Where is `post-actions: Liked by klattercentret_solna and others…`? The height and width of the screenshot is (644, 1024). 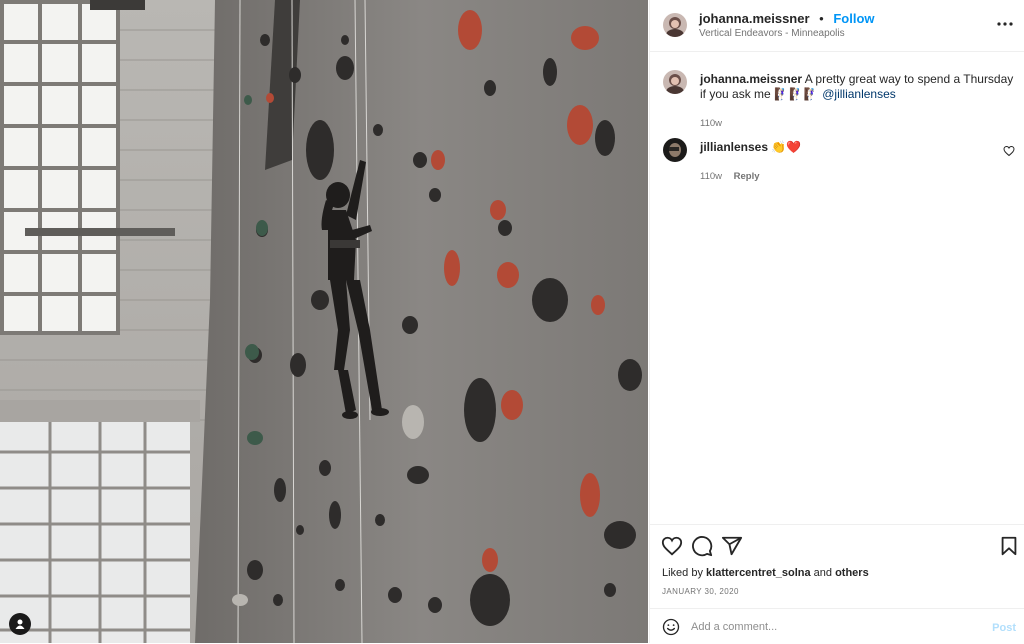
post-actions: Liked by klattercentret_solna and others… is located at coordinates (837, 566).